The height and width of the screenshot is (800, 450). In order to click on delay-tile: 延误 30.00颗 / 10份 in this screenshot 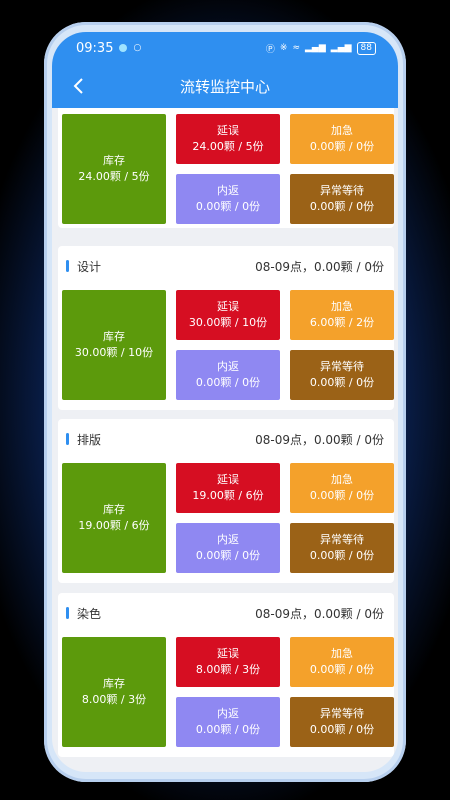, I will do `click(228, 315)`.